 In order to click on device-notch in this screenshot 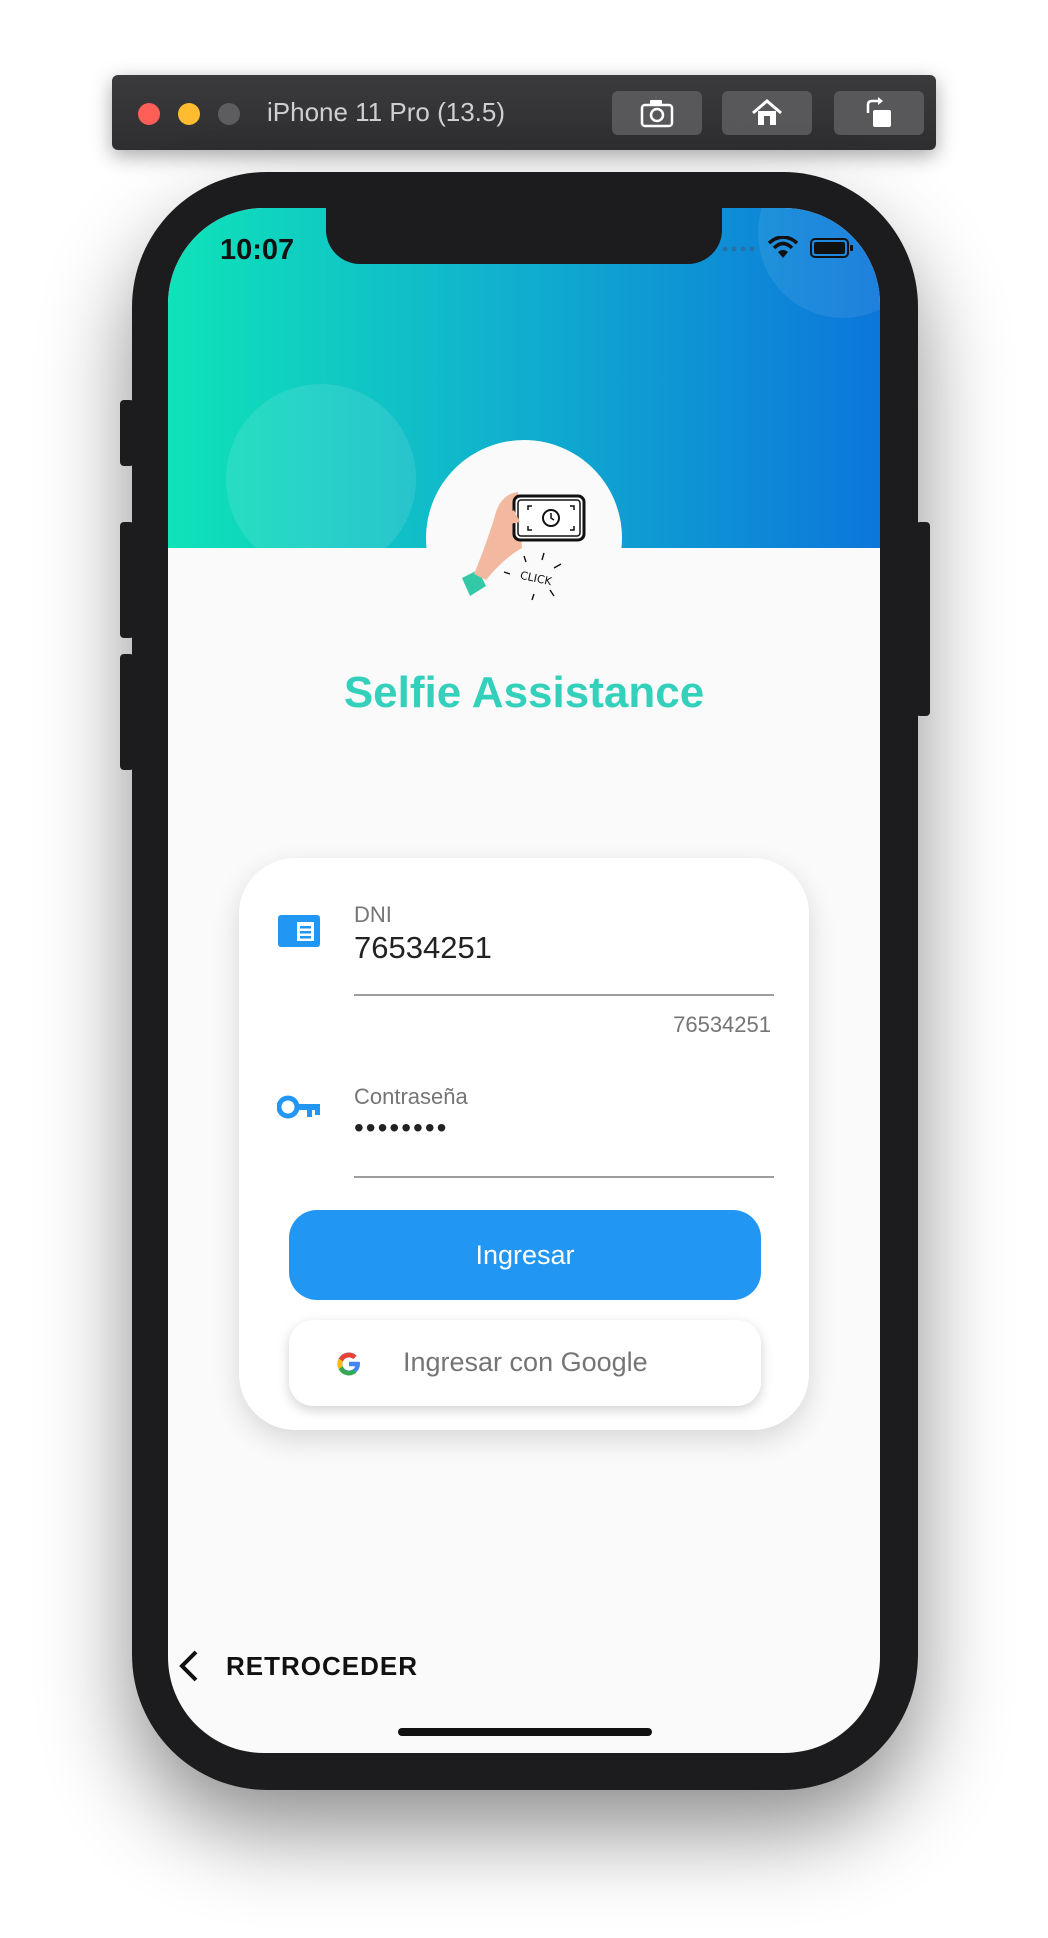, I will do `click(524, 236)`.